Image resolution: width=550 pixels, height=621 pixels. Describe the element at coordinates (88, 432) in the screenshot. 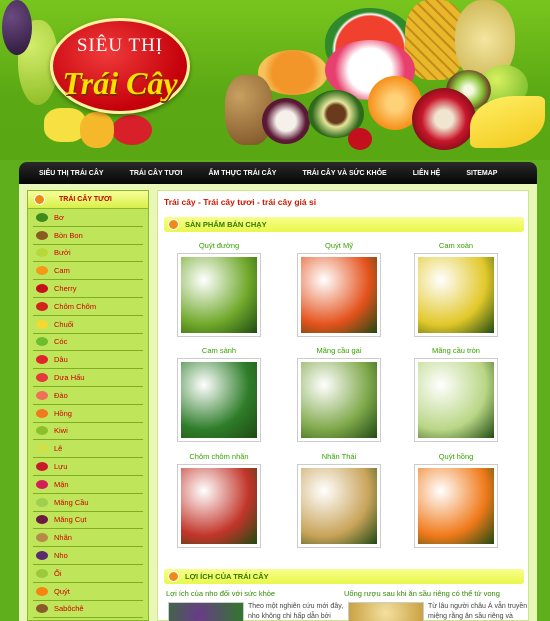

I see `sidebar-item: Kiwi` at that location.